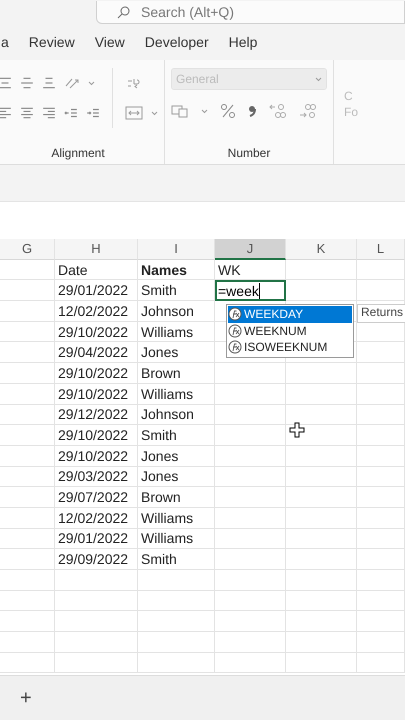 Image resolution: width=405 pixels, height=720 pixels. Describe the element at coordinates (93, 113) in the screenshot. I see `increase-indent-icon` at that location.